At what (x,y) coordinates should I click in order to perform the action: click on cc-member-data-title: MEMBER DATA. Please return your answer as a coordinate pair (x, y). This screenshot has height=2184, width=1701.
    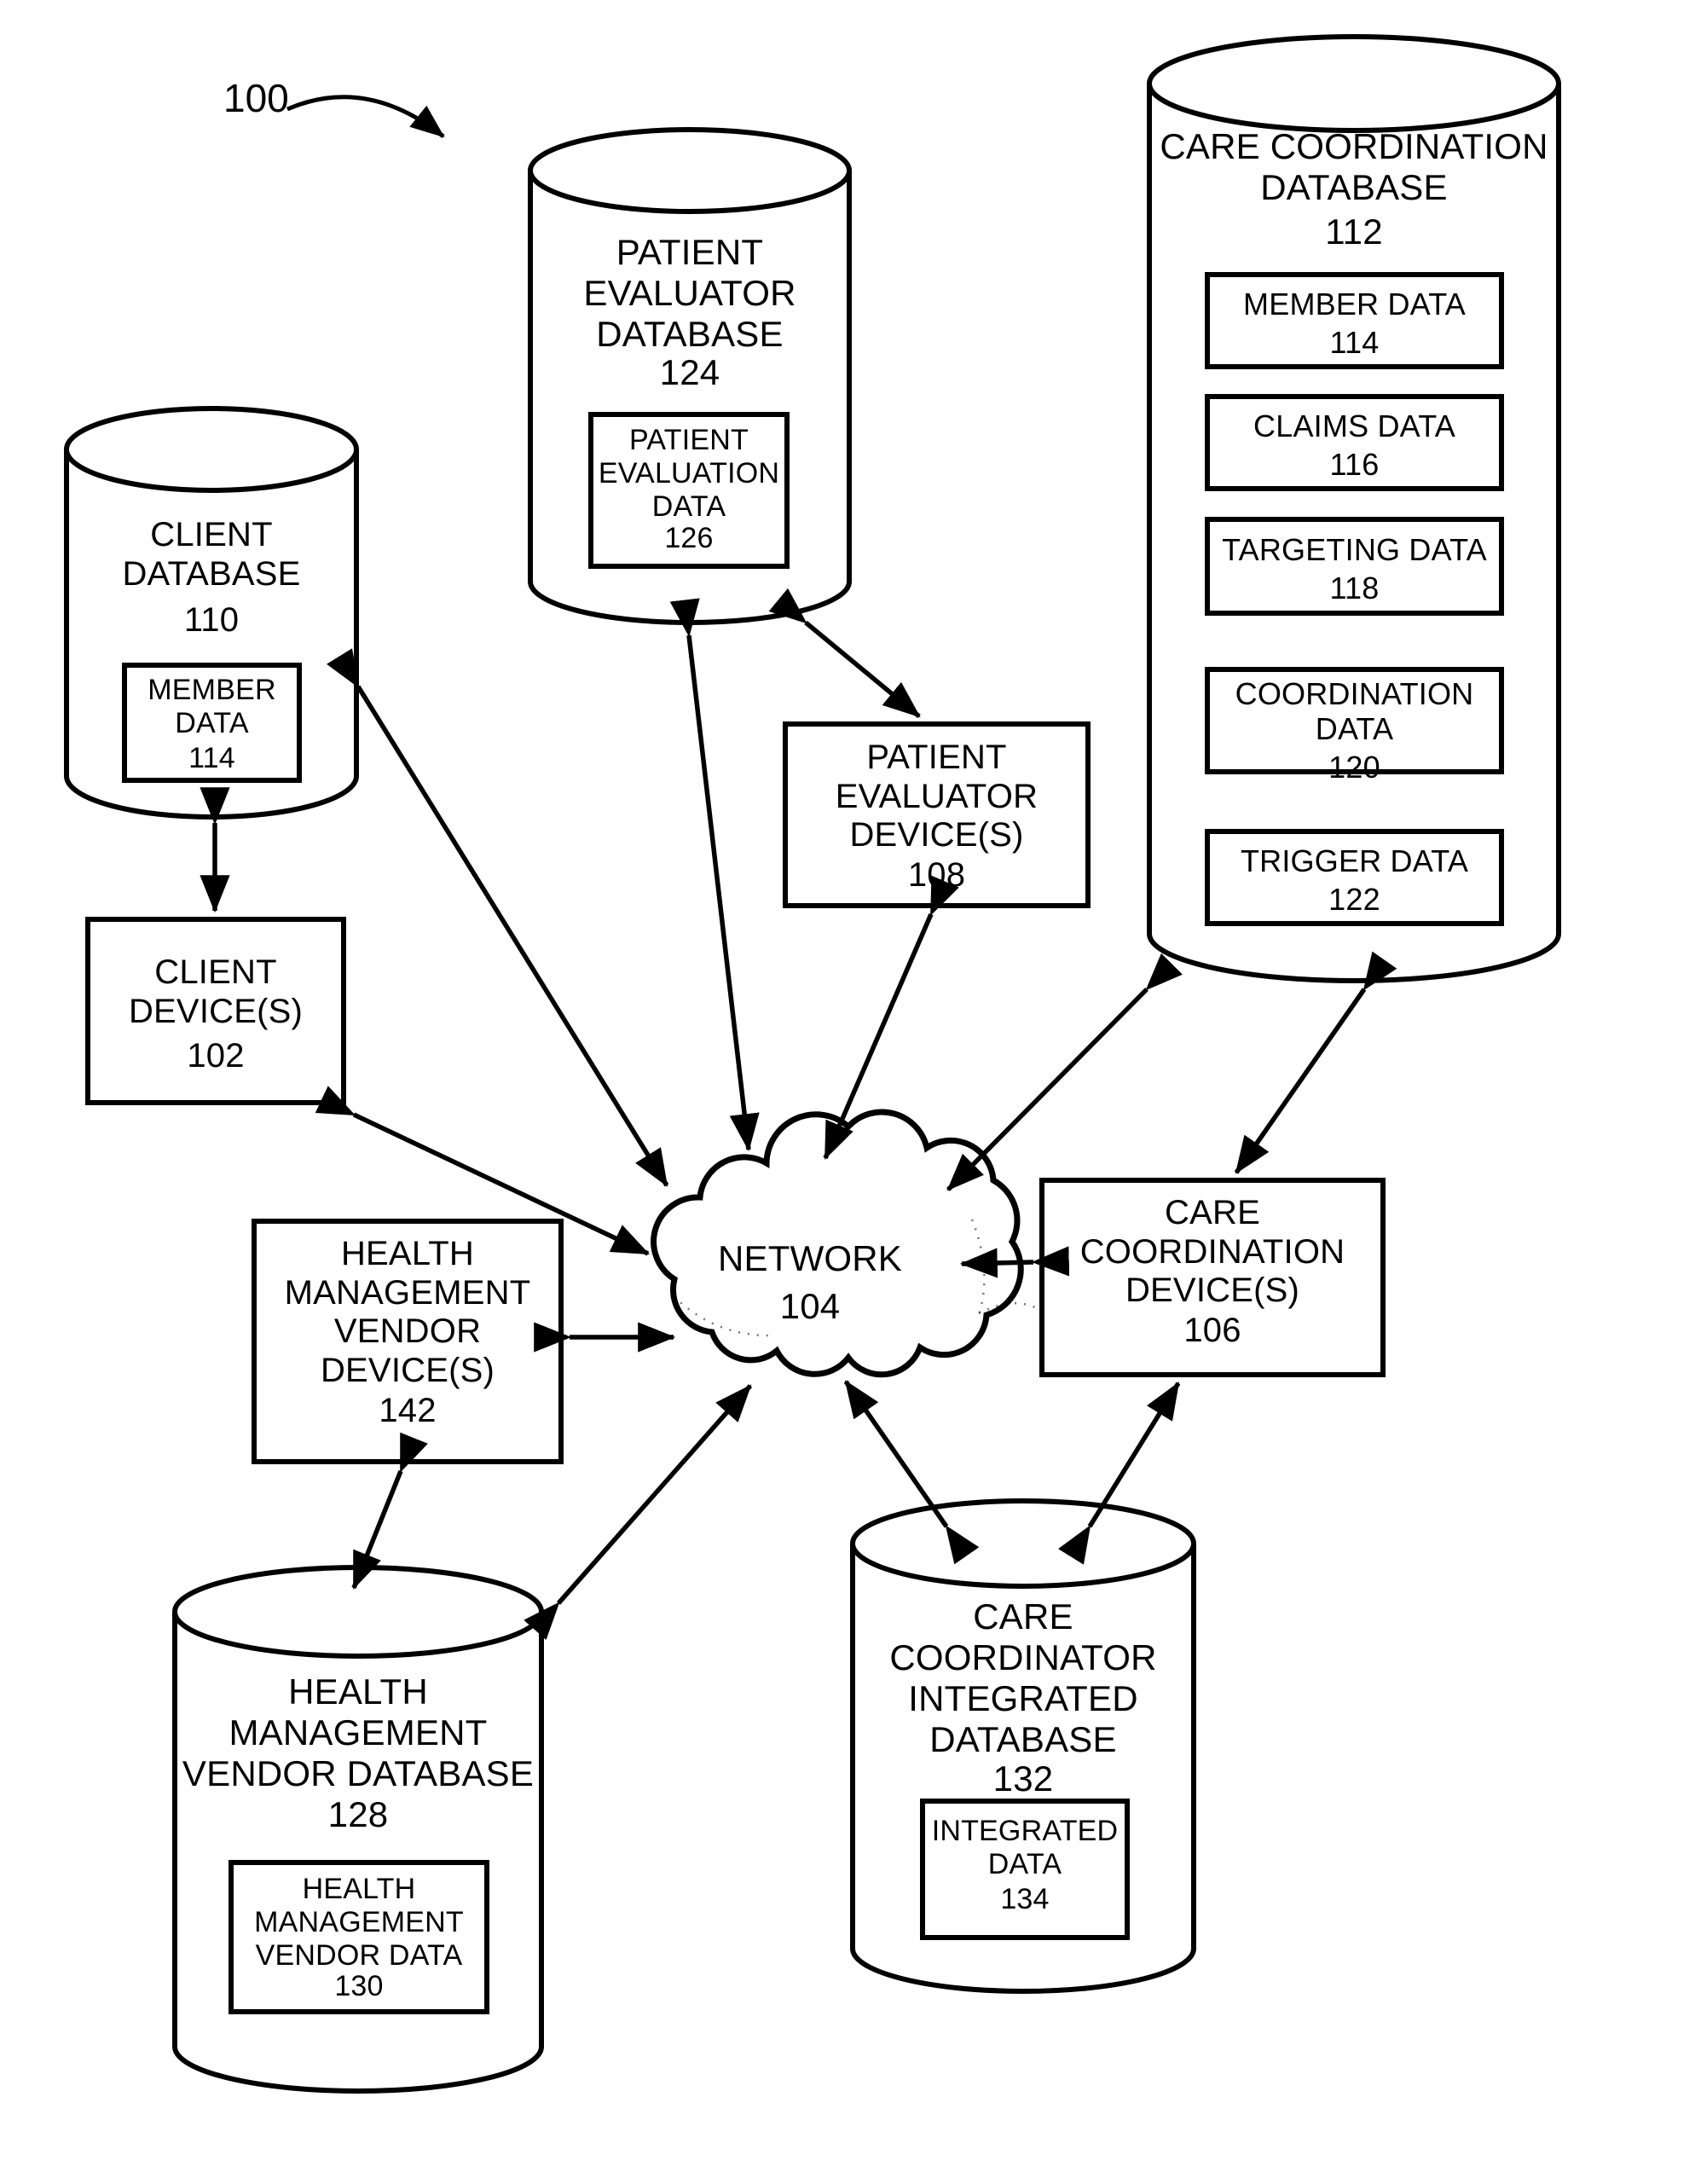
    Looking at the image, I should click on (1355, 304).